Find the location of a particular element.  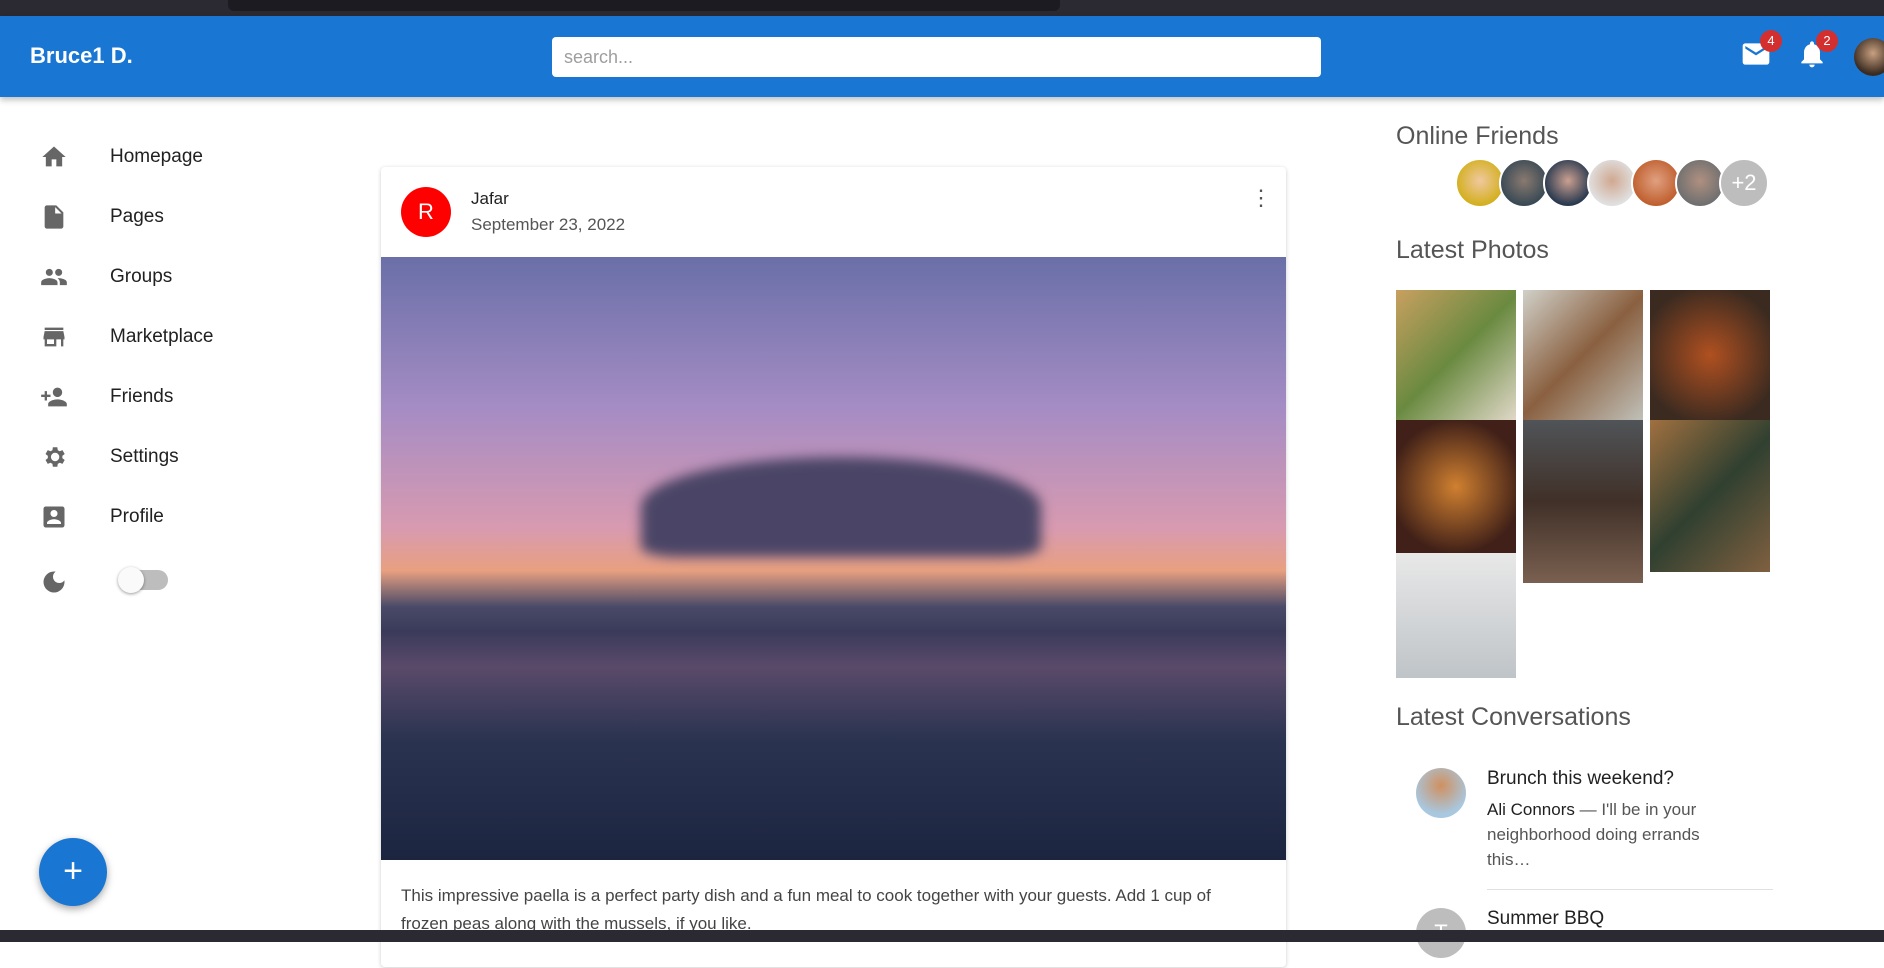

latest-photos-title: Latest Photos is located at coordinates (1472, 250).